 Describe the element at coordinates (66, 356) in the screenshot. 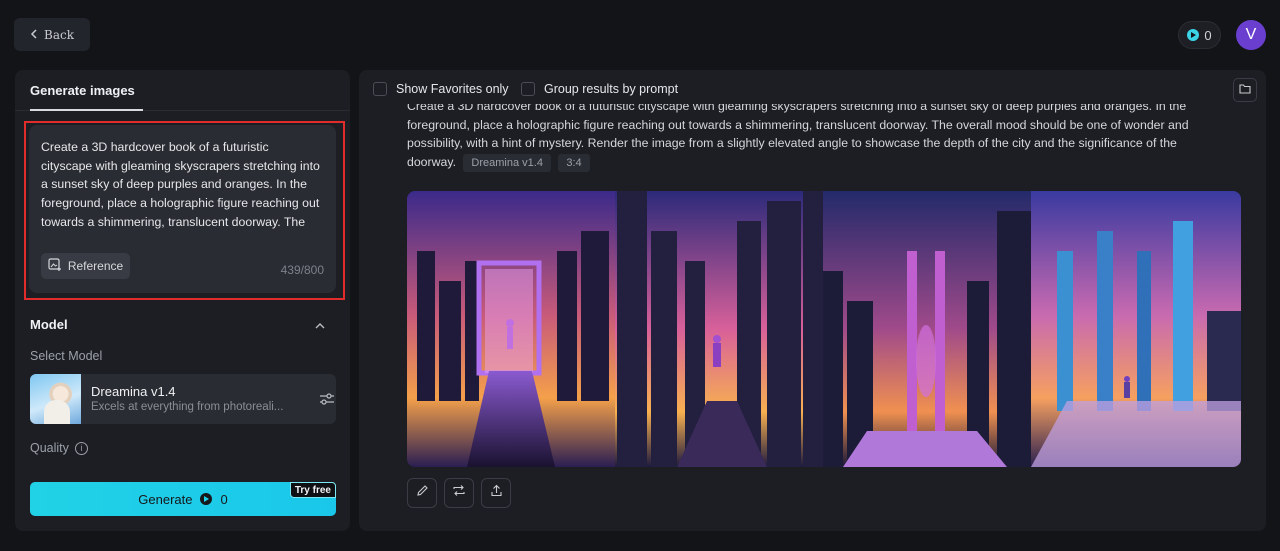

I see `select-model-label: Select Model` at that location.